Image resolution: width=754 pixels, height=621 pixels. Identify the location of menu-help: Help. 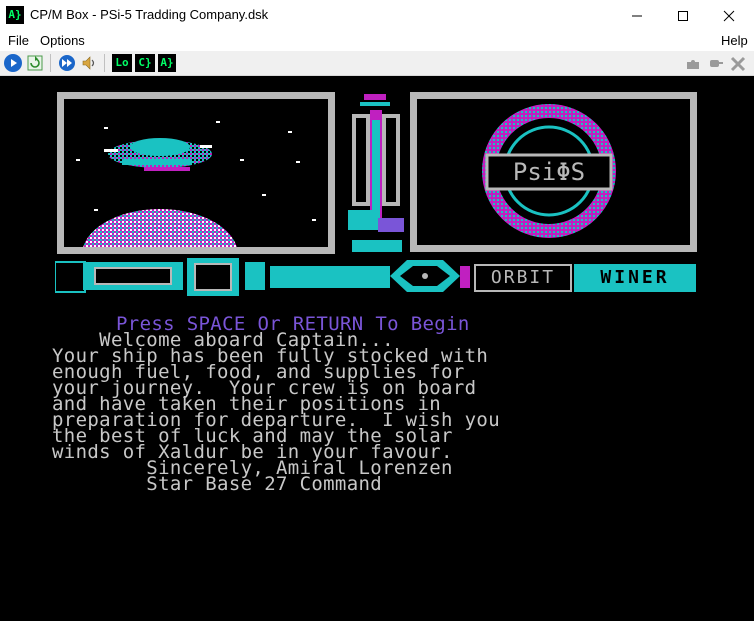
(734, 40).